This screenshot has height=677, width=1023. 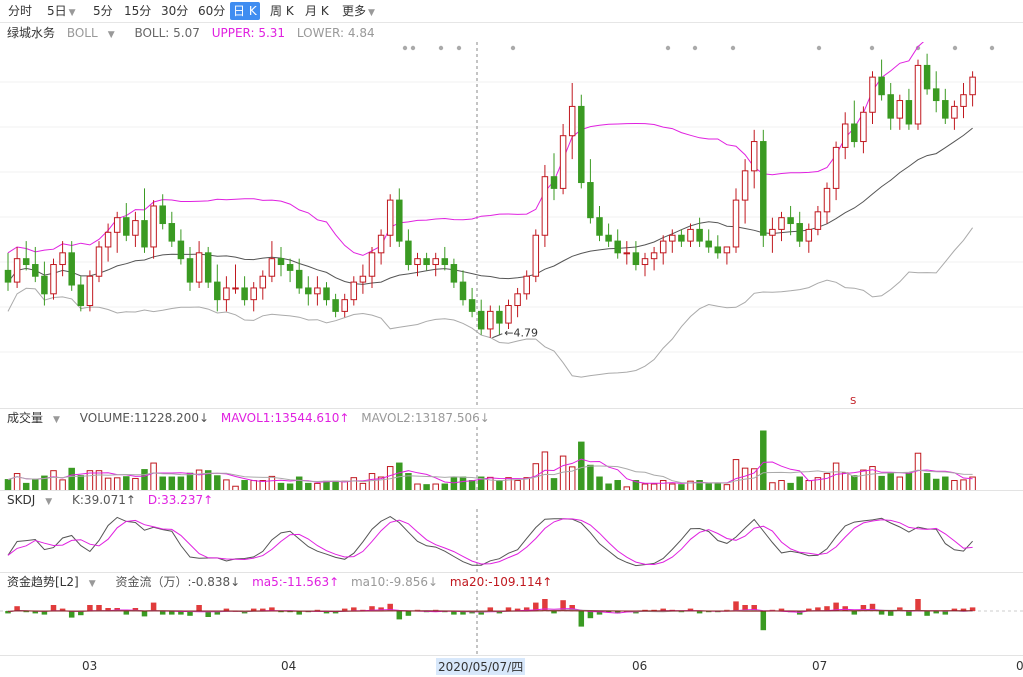 What do you see at coordinates (211, 11) in the screenshot?
I see `tab-60min: 60分` at bounding box center [211, 11].